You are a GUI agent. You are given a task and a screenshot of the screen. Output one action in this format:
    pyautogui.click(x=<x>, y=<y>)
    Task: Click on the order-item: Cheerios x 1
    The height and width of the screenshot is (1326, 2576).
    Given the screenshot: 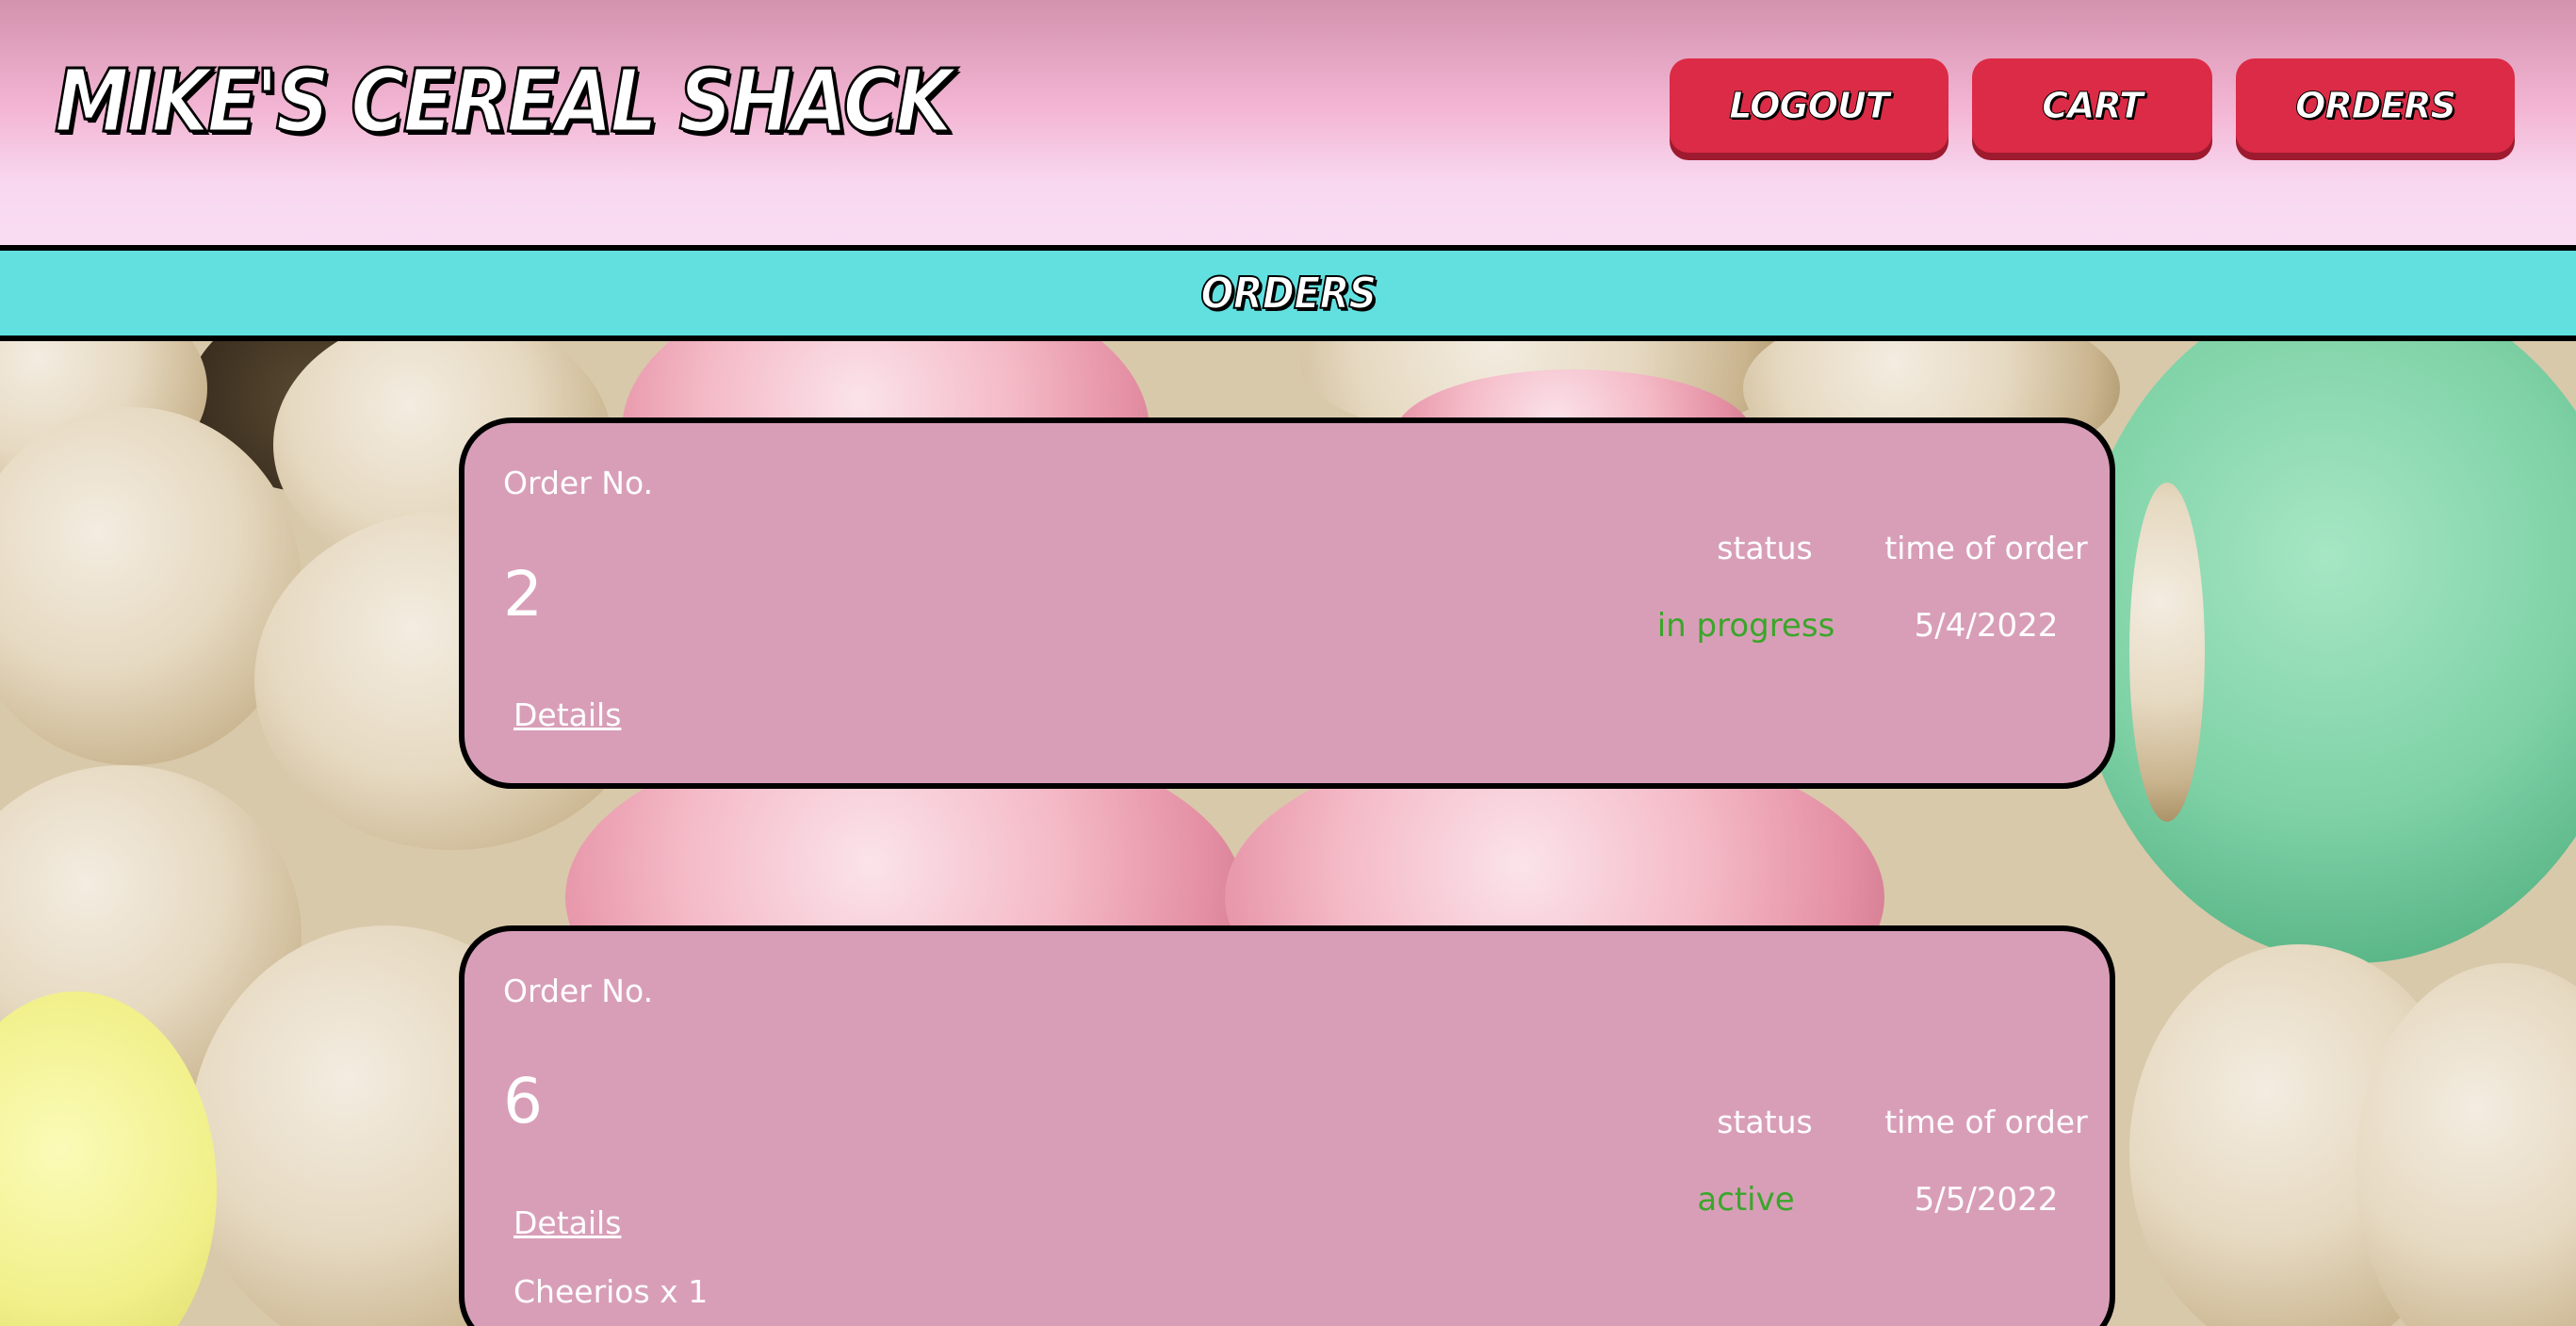 What is the action you would take?
    pyautogui.click(x=611, y=1291)
    